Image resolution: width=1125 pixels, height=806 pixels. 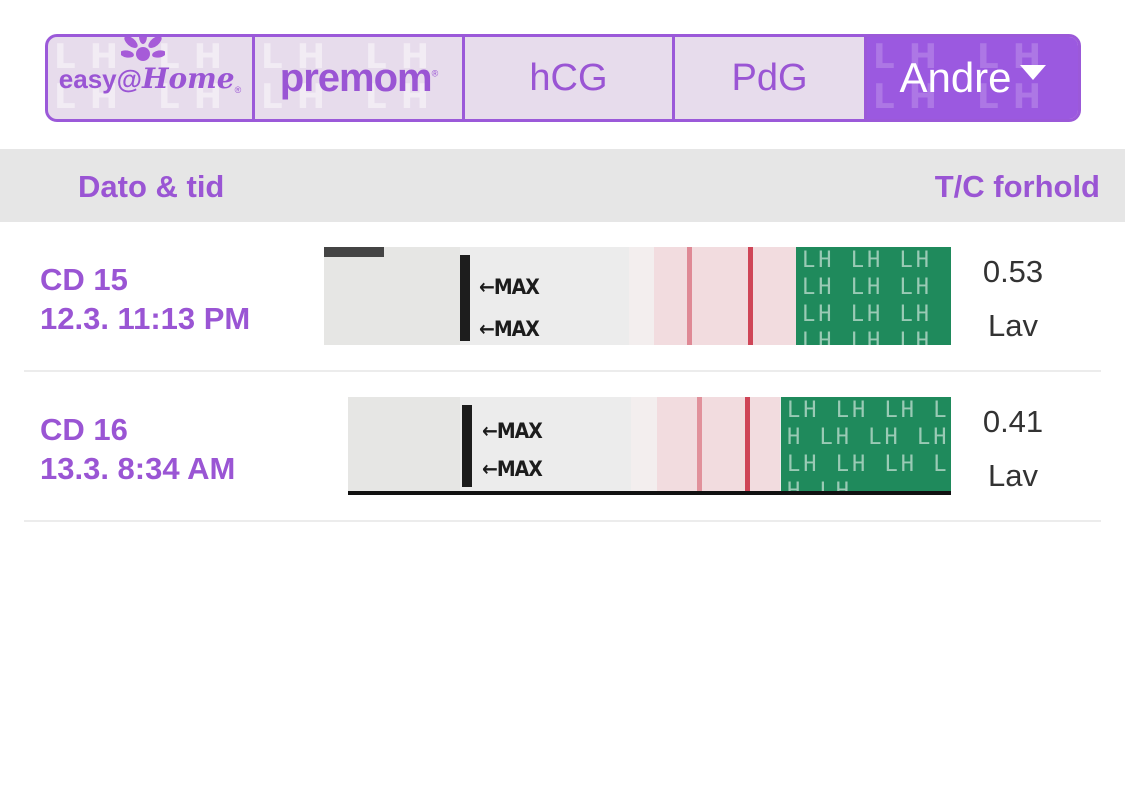 I want to click on premom-logo: premom®, so click(x=359, y=78).